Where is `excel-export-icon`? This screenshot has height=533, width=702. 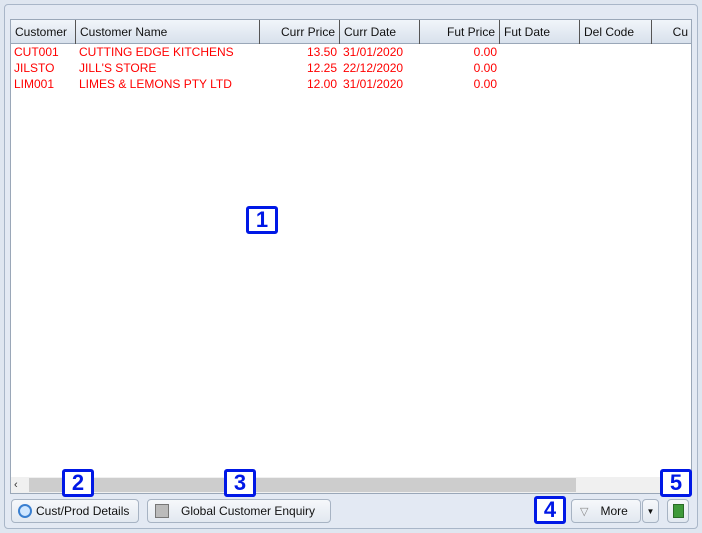
excel-export-icon is located at coordinates (678, 511).